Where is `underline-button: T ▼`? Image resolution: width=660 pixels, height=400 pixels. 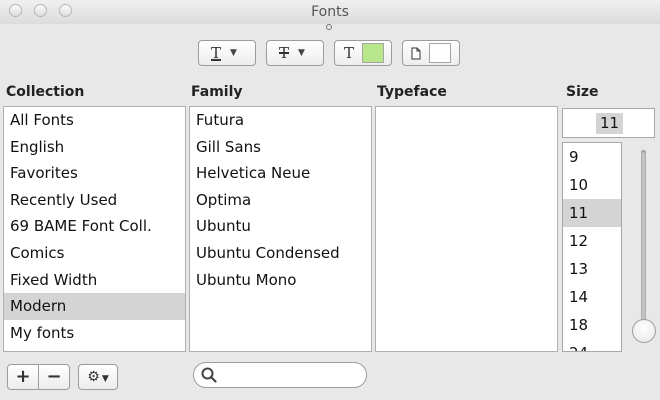 underline-button: T ▼ is located at coordinates (227, 53).